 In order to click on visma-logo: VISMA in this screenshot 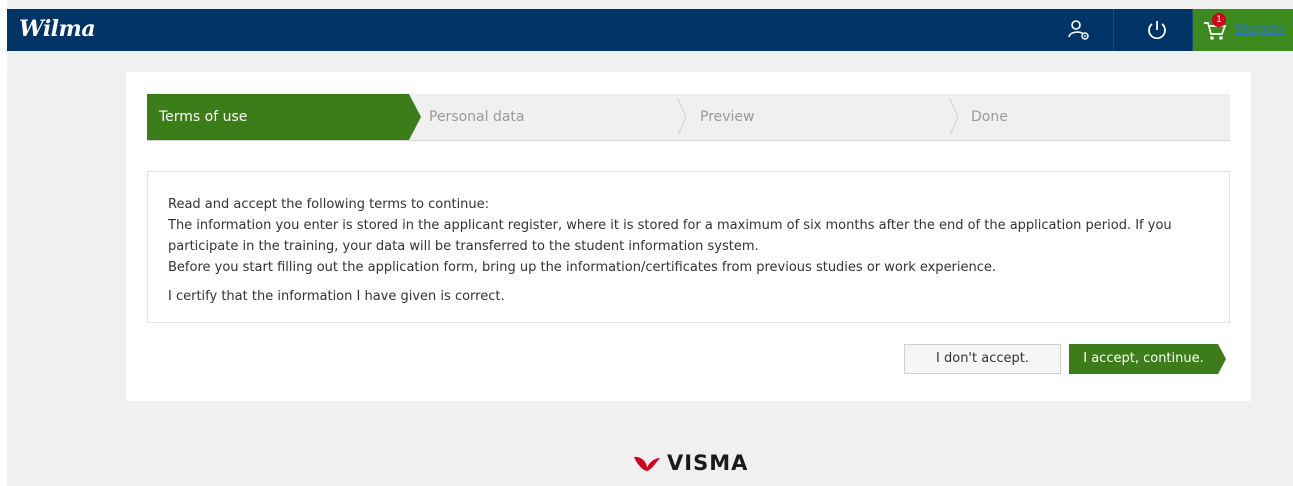, I will do `click(690, 463)`.